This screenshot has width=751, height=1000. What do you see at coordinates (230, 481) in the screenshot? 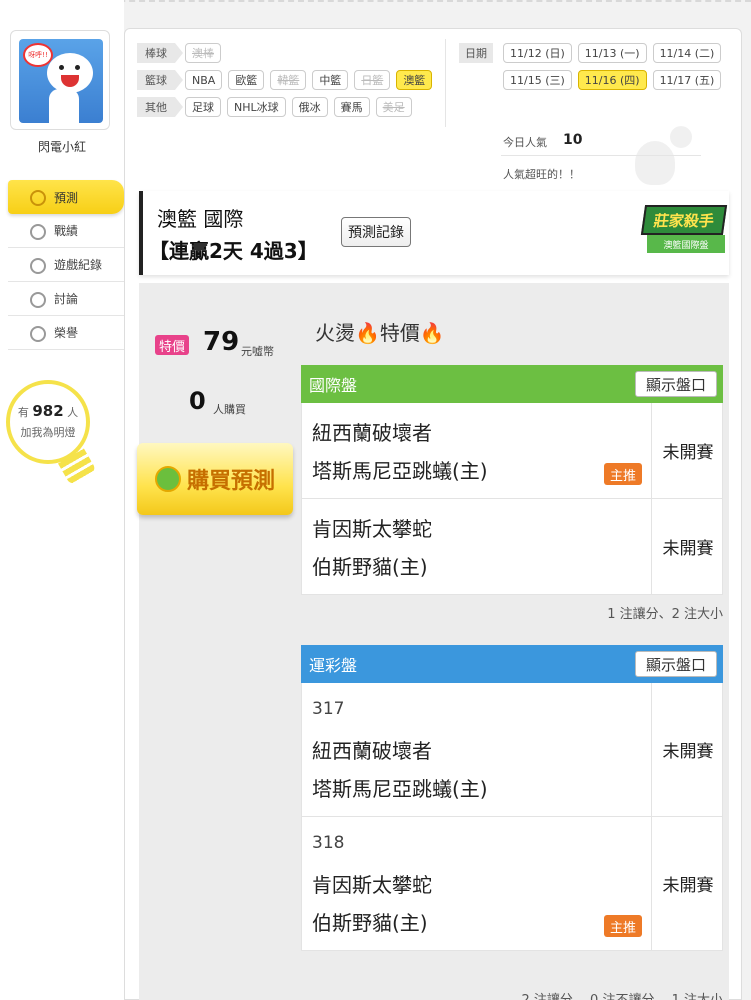
I see `buy-button-label: 購買預測` at bounding box center [230, 481].